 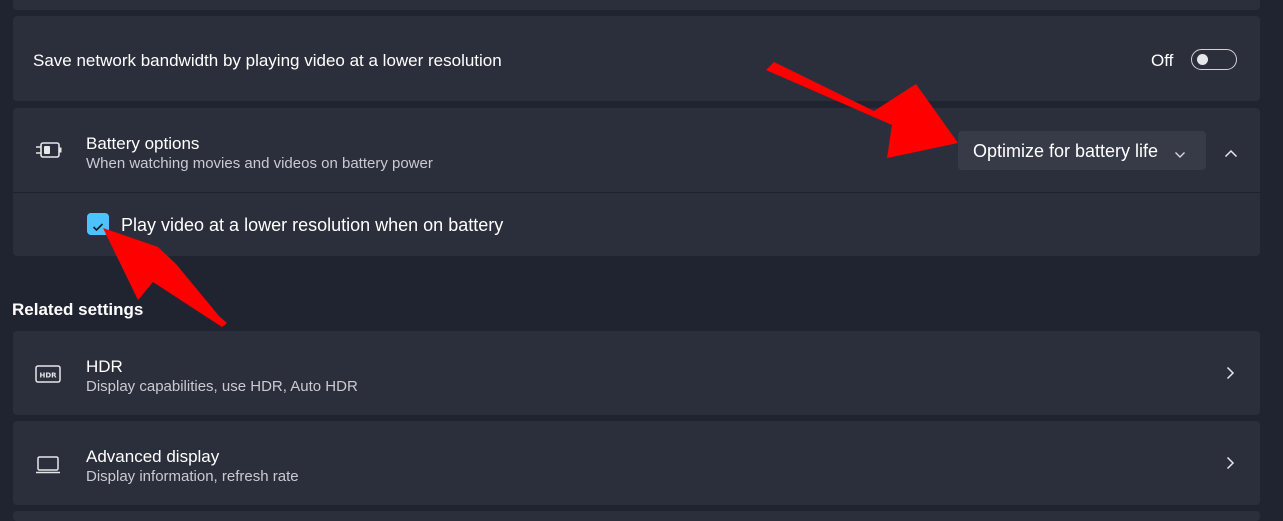 What do you see at coordinates (153, 456) in the screenshot?
I see `advanced-display-title: Advanced display` at bounding box center [153, 456].